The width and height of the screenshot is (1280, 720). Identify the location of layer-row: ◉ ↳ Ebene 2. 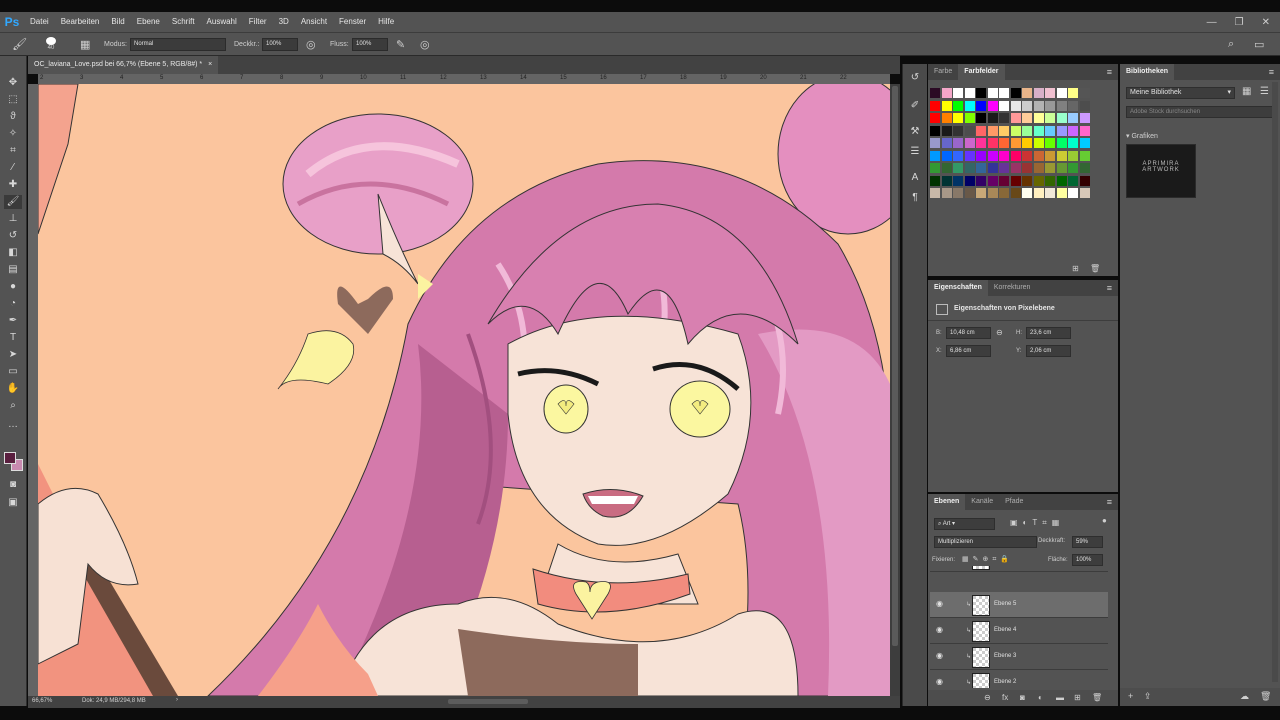
(1019, 679).